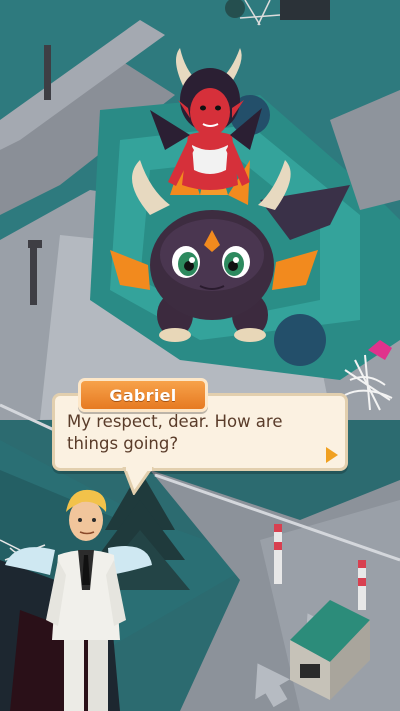 The image size is (400, 711). I want to click on next-arrow-icon, so click(332, 455).